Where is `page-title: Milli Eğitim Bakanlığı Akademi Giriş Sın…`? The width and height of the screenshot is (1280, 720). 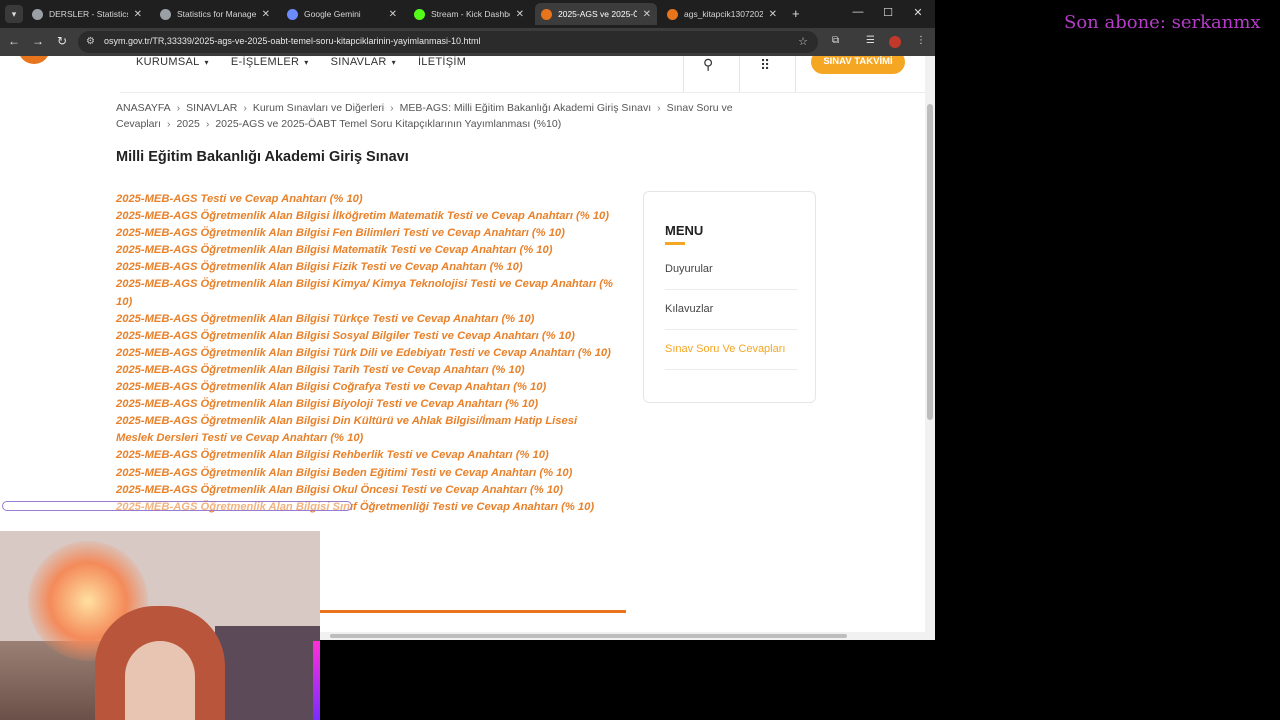 page-title: Milli Eğitim Bakanlığı Akademi Giriş Sın… is located at coordinates (262, 157).